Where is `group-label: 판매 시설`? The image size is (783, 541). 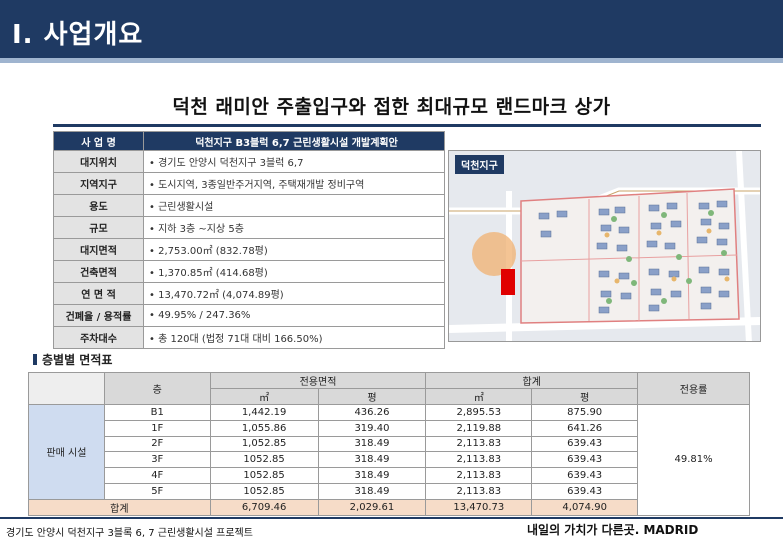
group-label: 판매 시설 is located at coordinates (66, 452).